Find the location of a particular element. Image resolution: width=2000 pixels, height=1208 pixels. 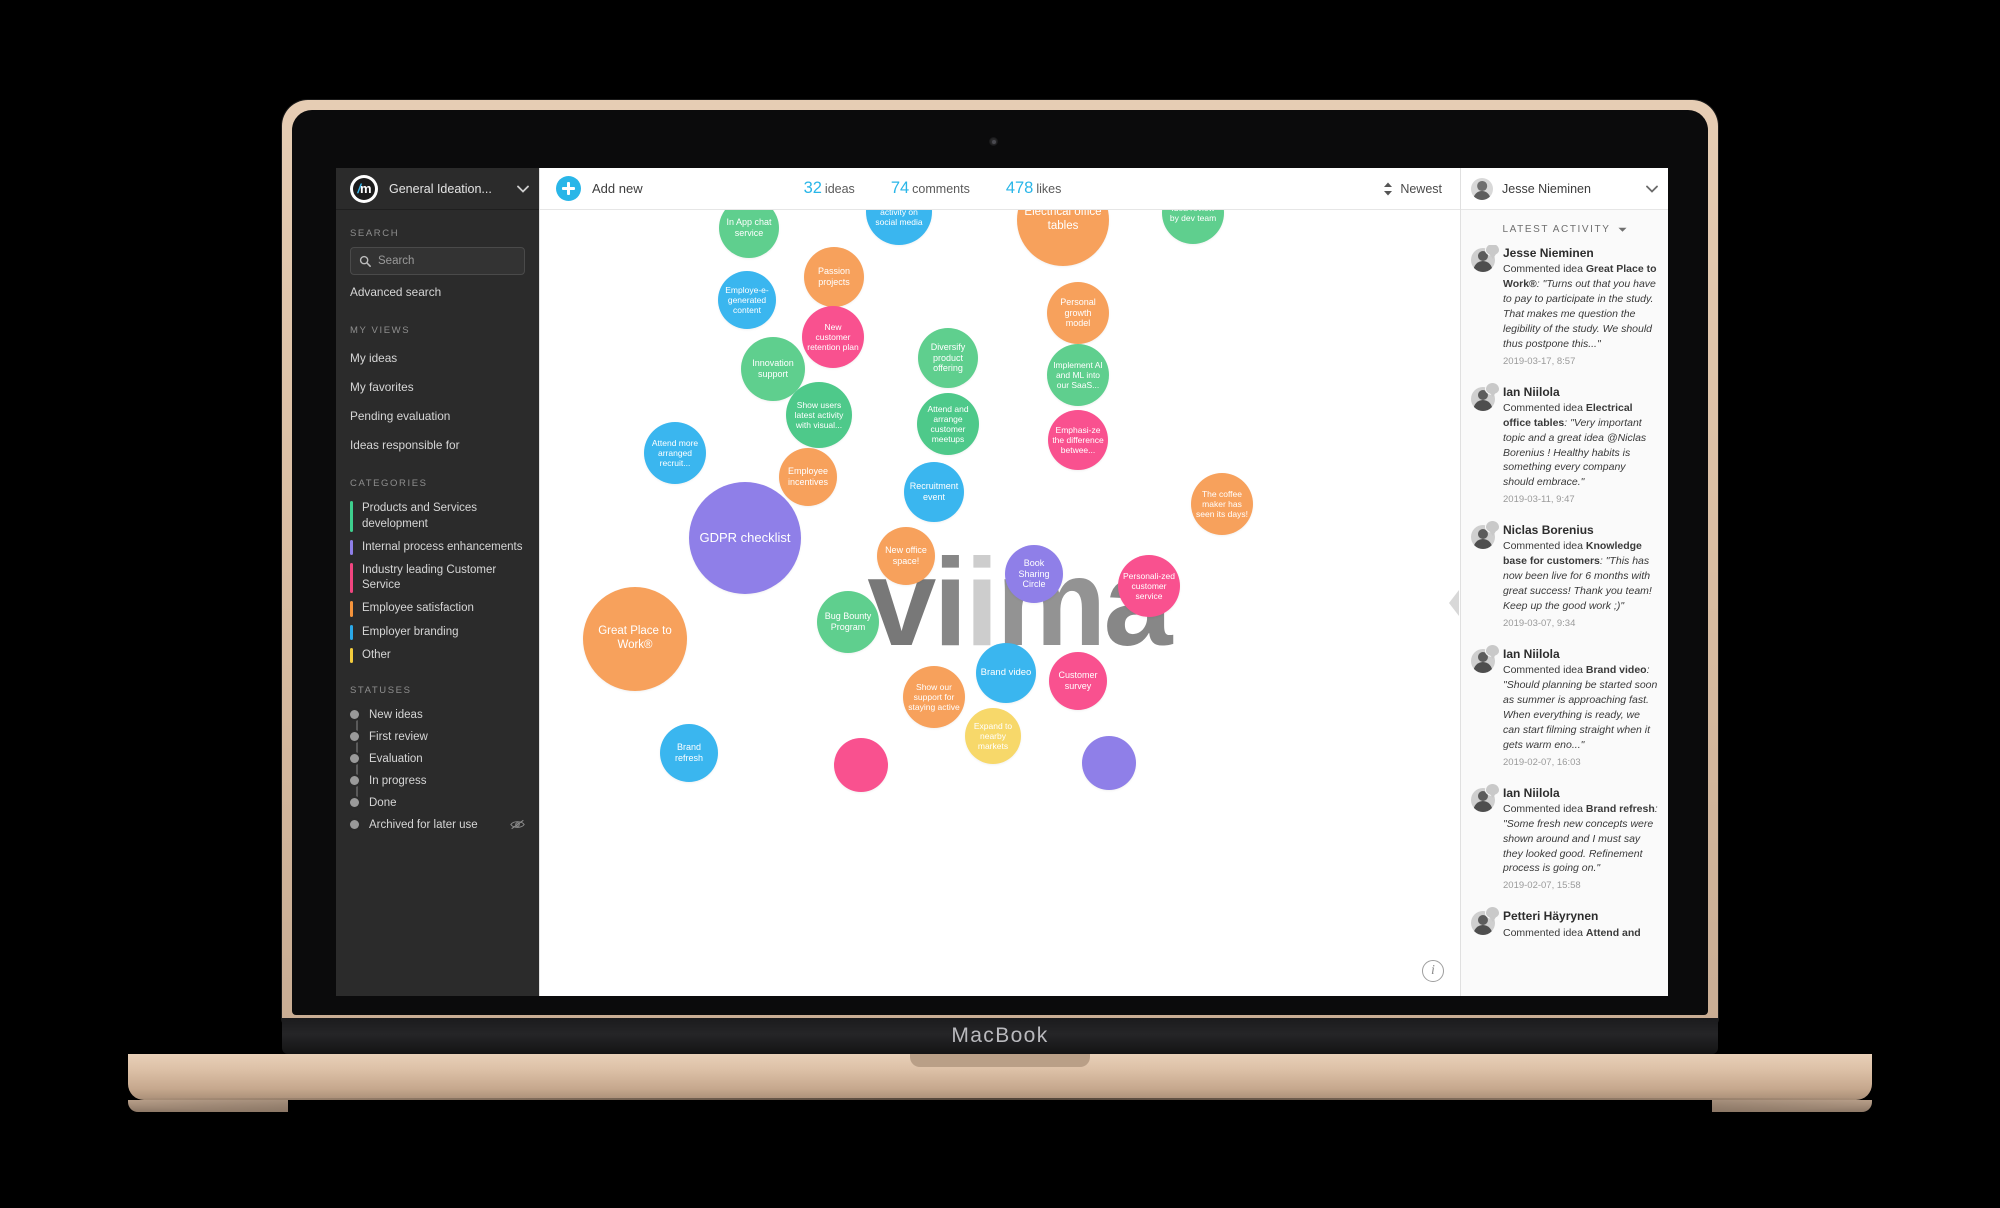

idea-bubble: Book Sharing Circle is located at coordinates (1034, 574).